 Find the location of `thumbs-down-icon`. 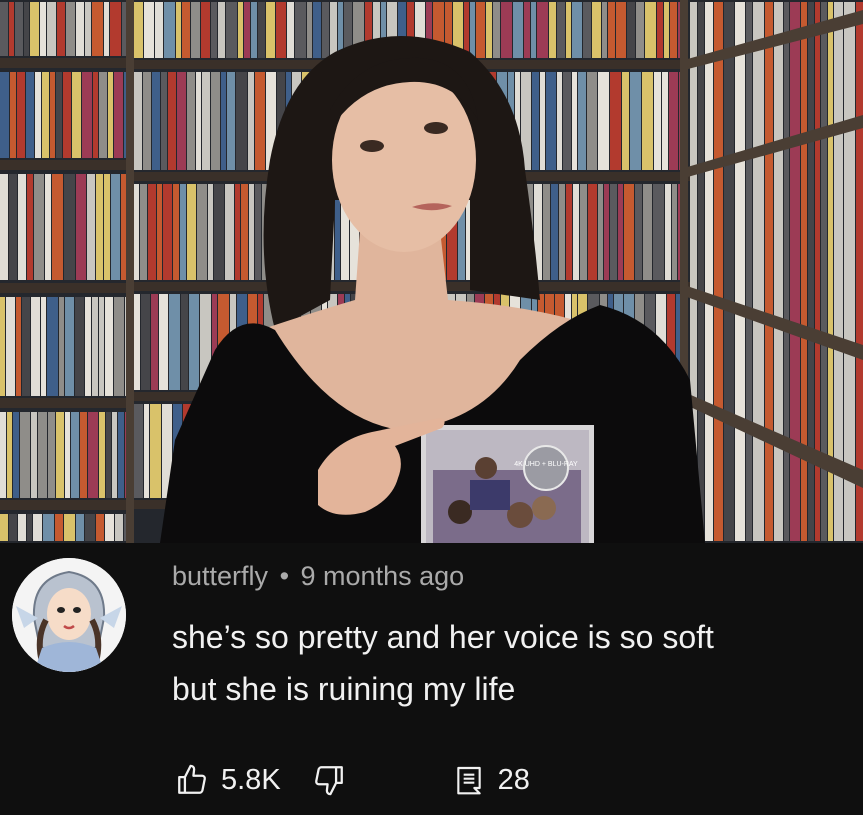

thumbs-down-icon is located at coordinates (328, 781).